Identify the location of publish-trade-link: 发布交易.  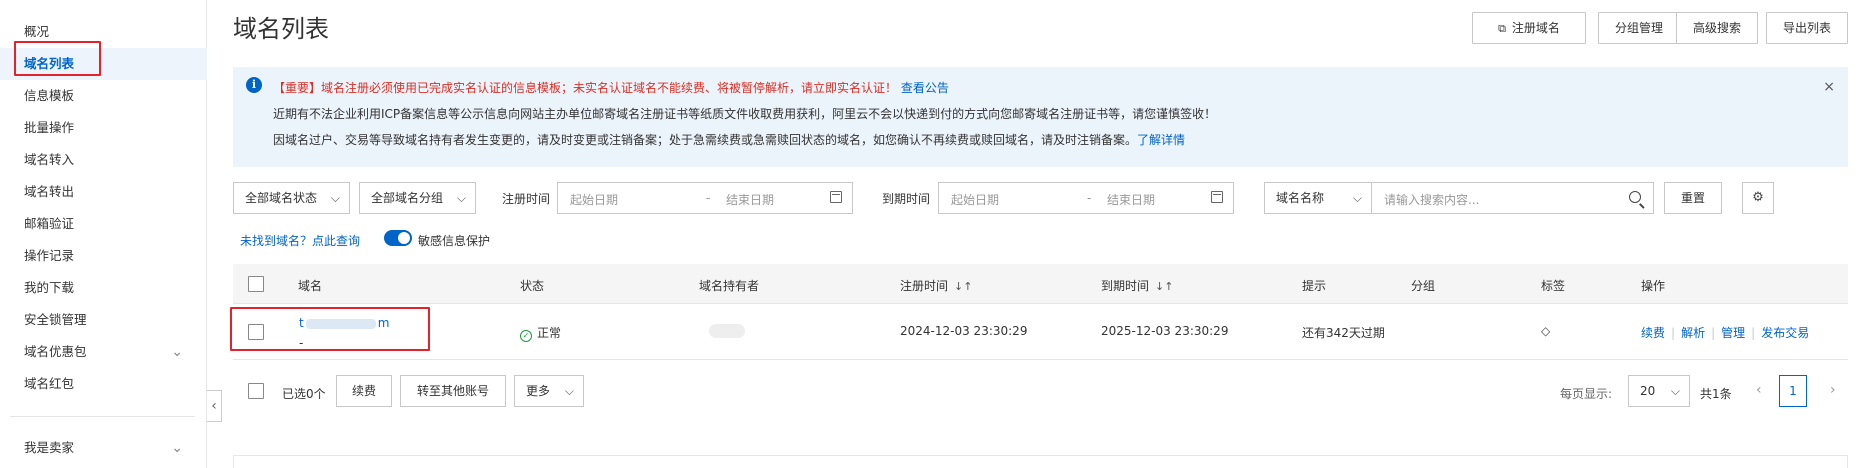
(1785, 333).